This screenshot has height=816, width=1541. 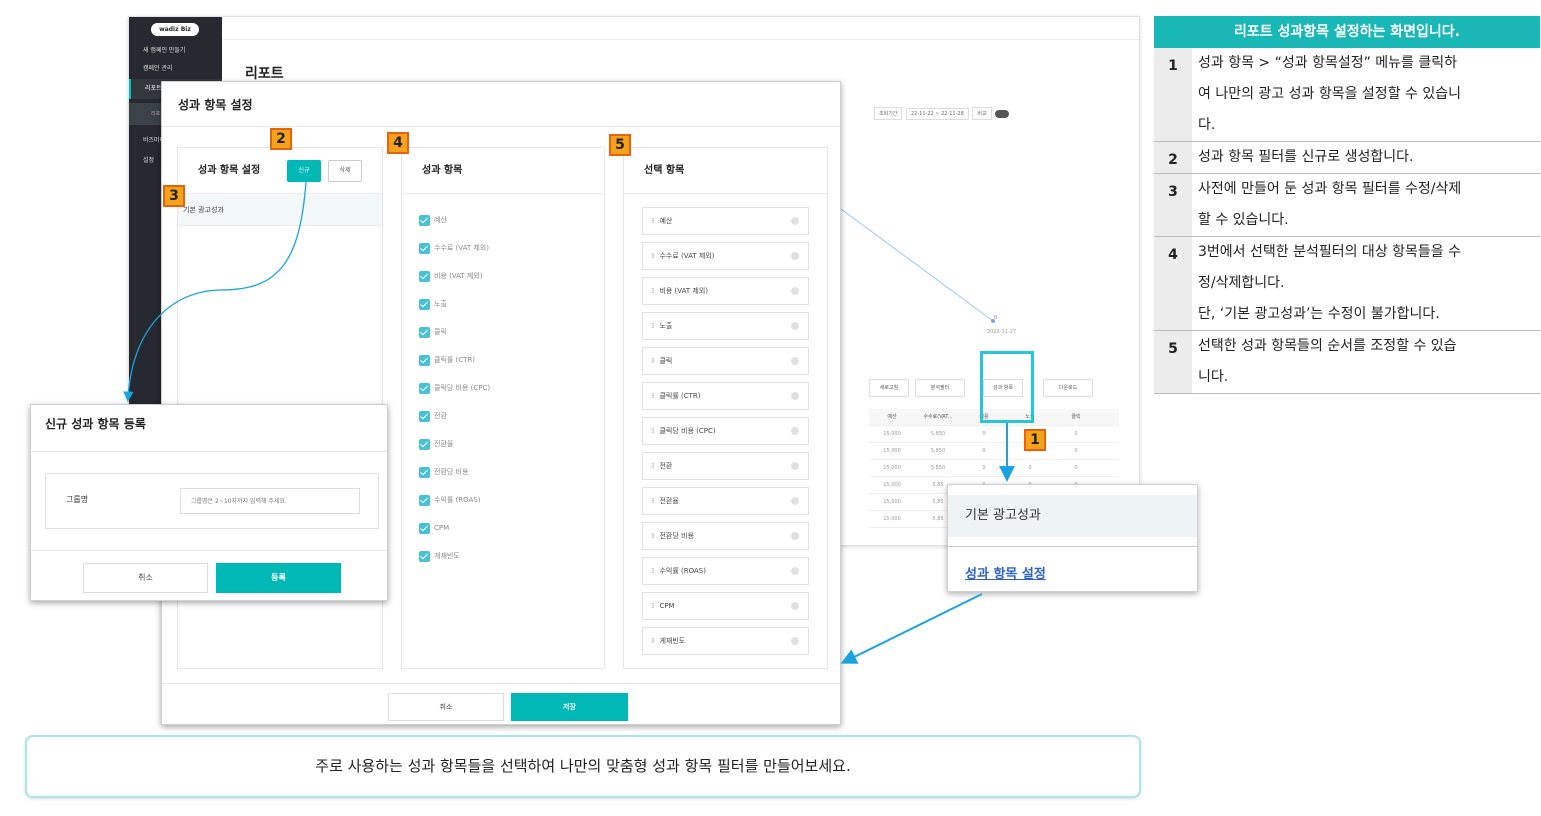 I want to click on explanation-line: 정/삭제합니다., so click(x=1241, y=283).